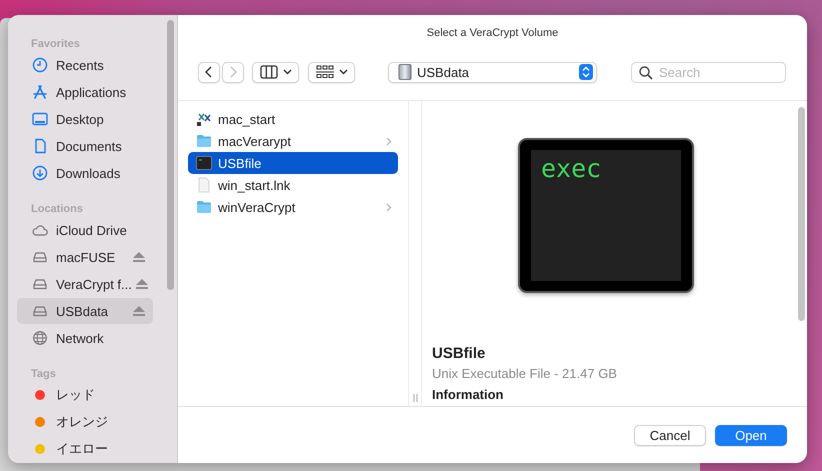 This screenshot has height=471, width=822. I want to click on file-name: USBfile, so click(459, 353).